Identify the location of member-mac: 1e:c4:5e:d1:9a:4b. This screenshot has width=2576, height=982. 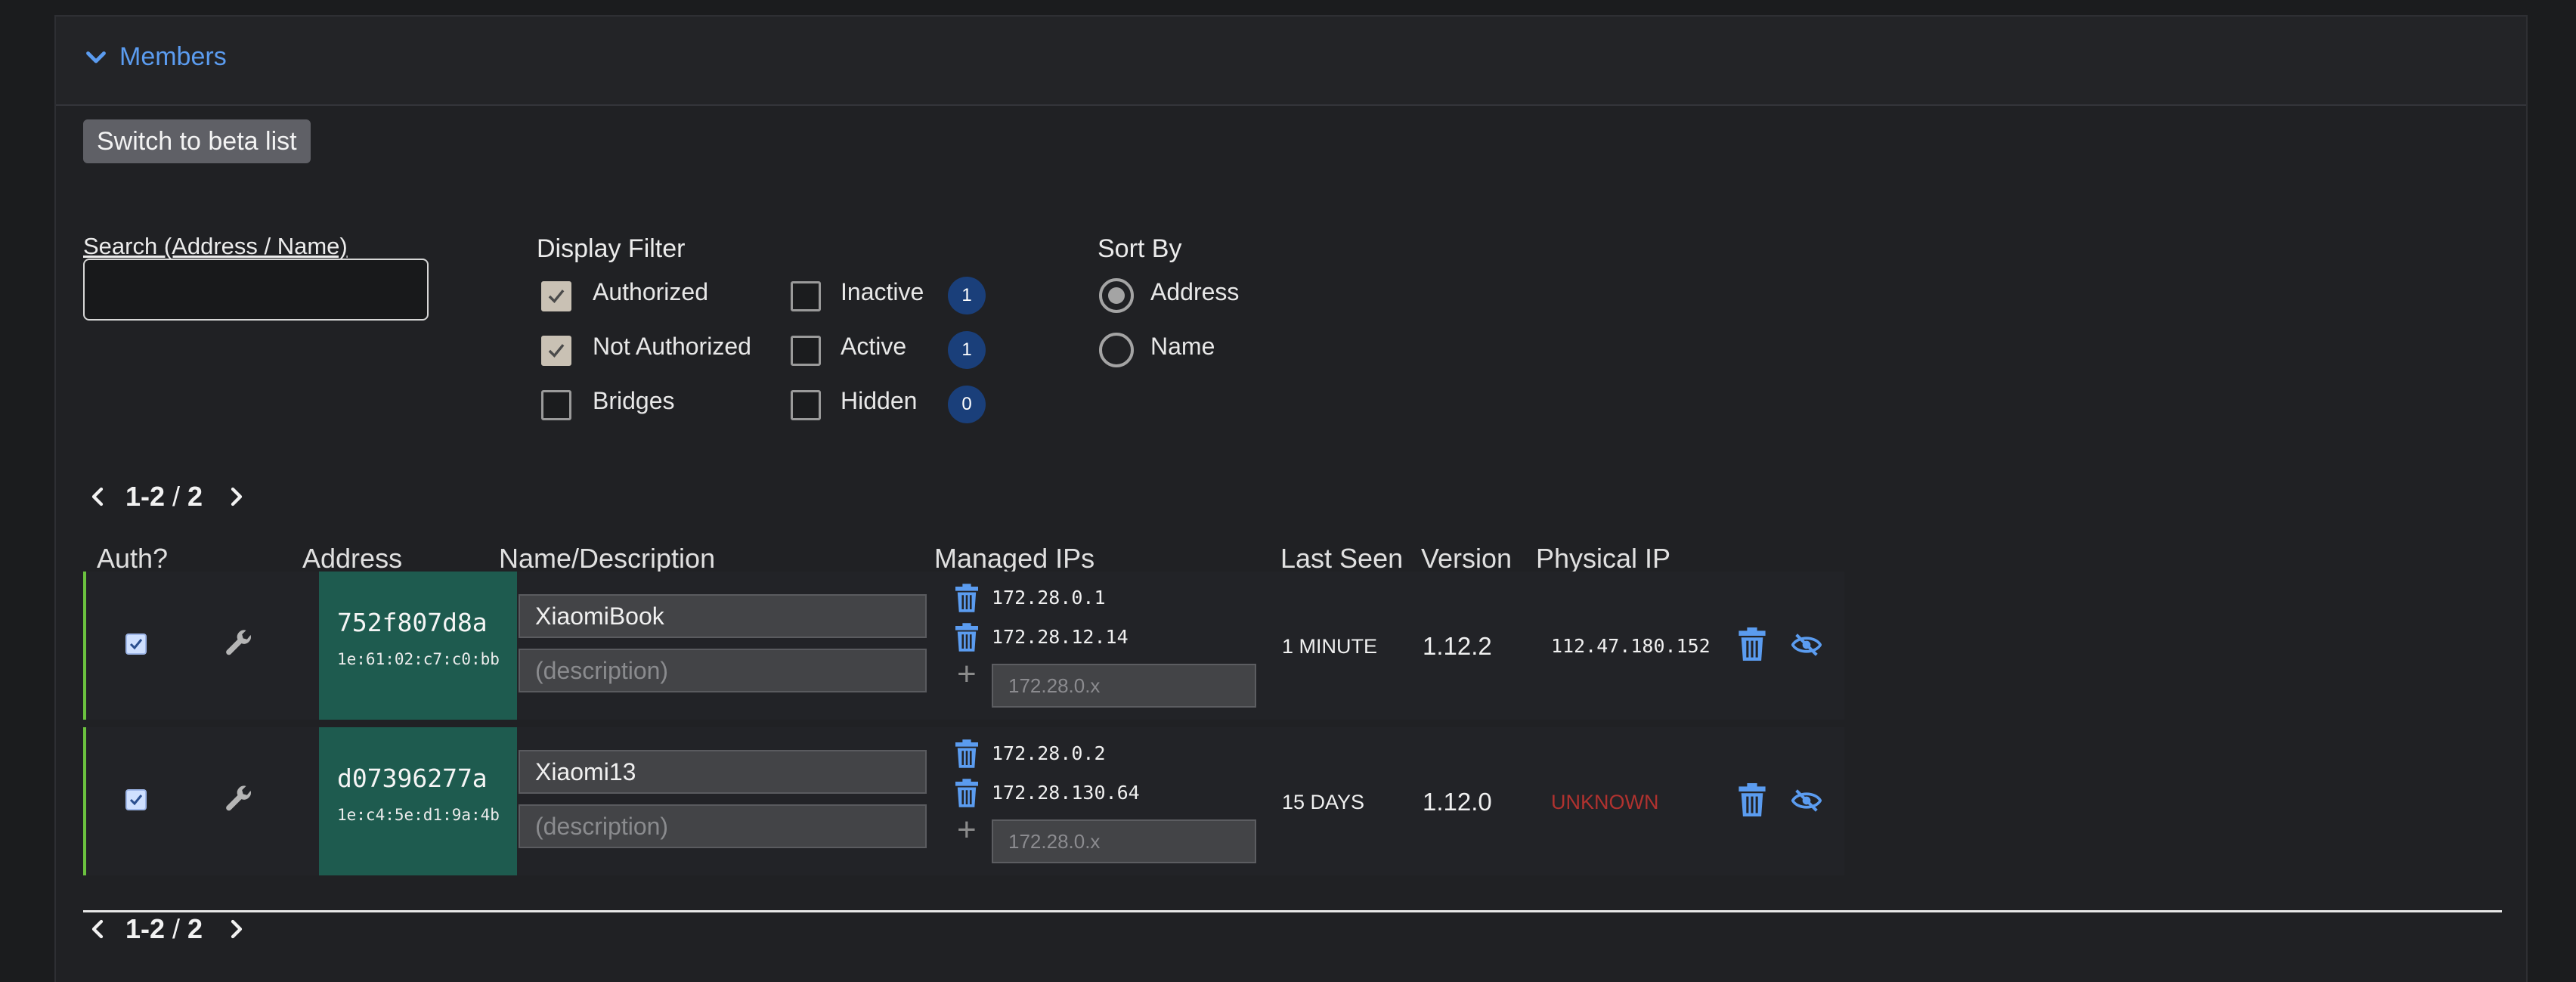
(419, 815).